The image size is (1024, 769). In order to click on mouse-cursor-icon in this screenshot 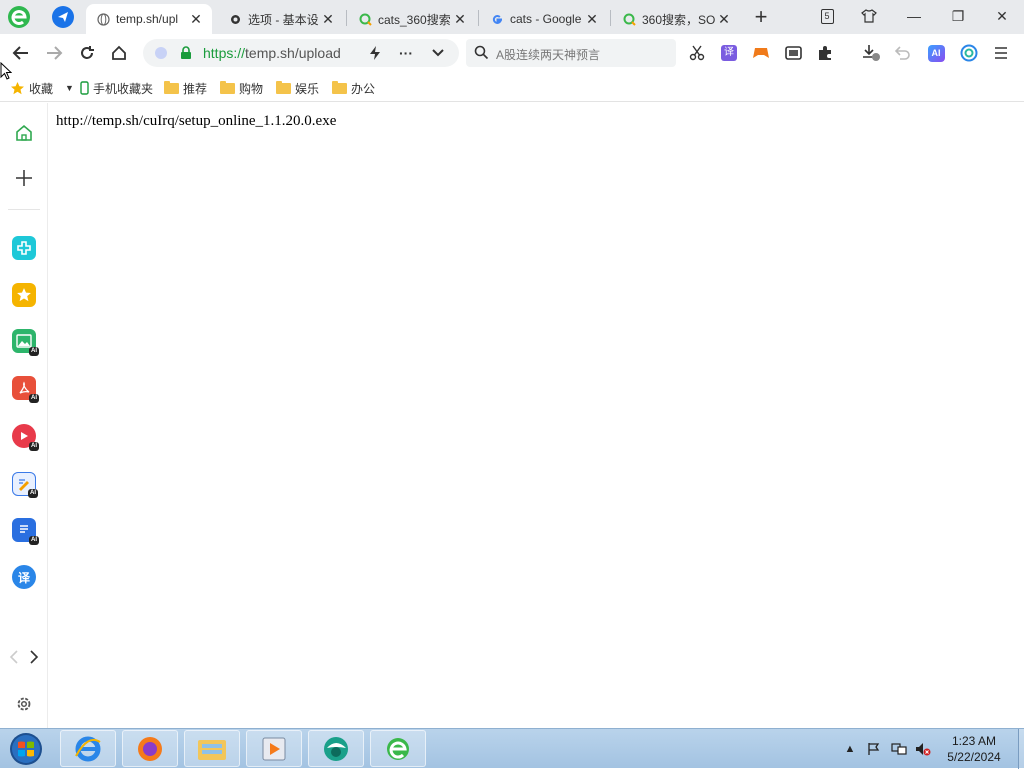, I will do `click(6, 73)`.